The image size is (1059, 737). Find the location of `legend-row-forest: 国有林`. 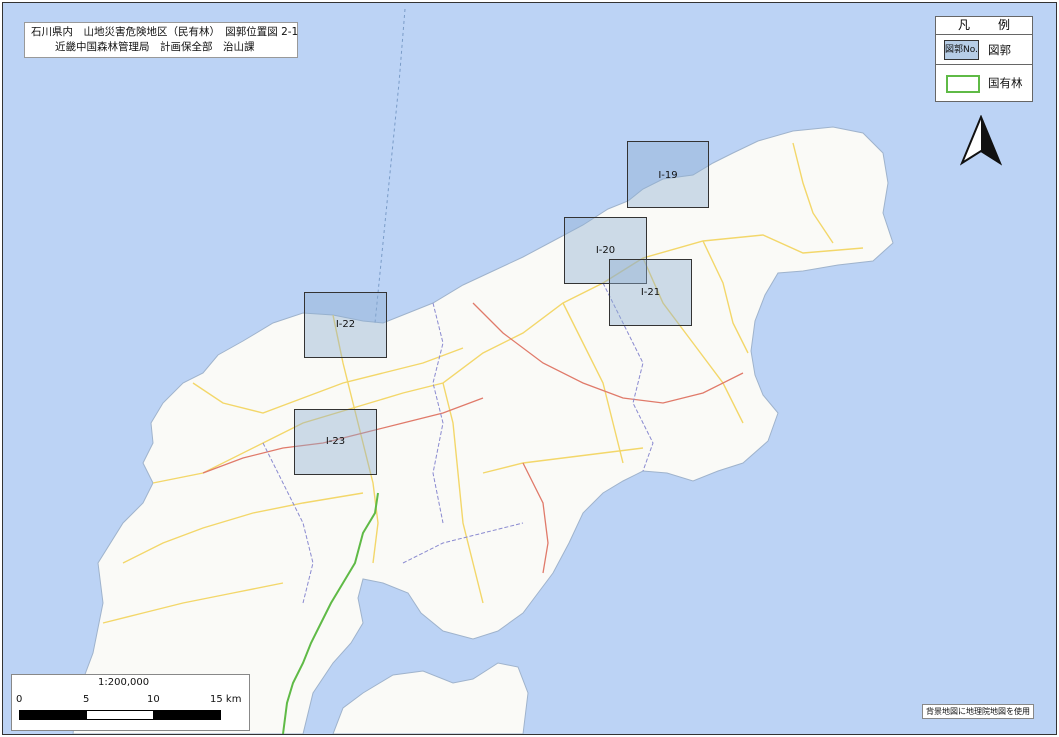

legend-row-forest: 国有林 is located at coordinates (984, 83).